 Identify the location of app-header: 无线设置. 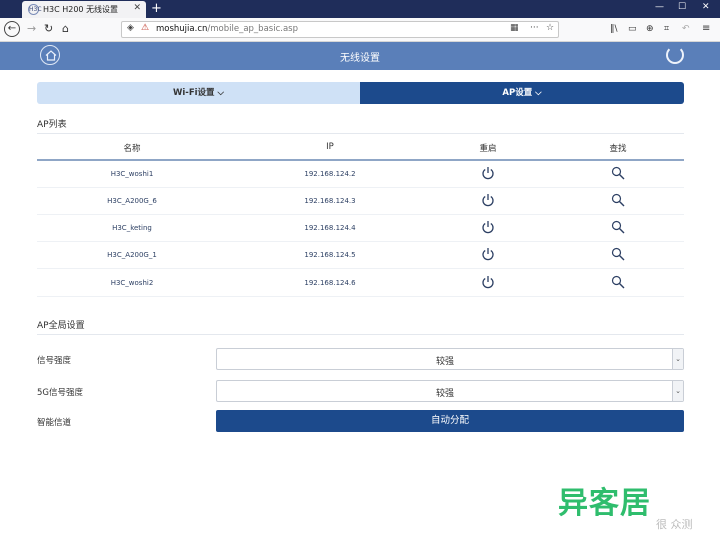
(360, 56).